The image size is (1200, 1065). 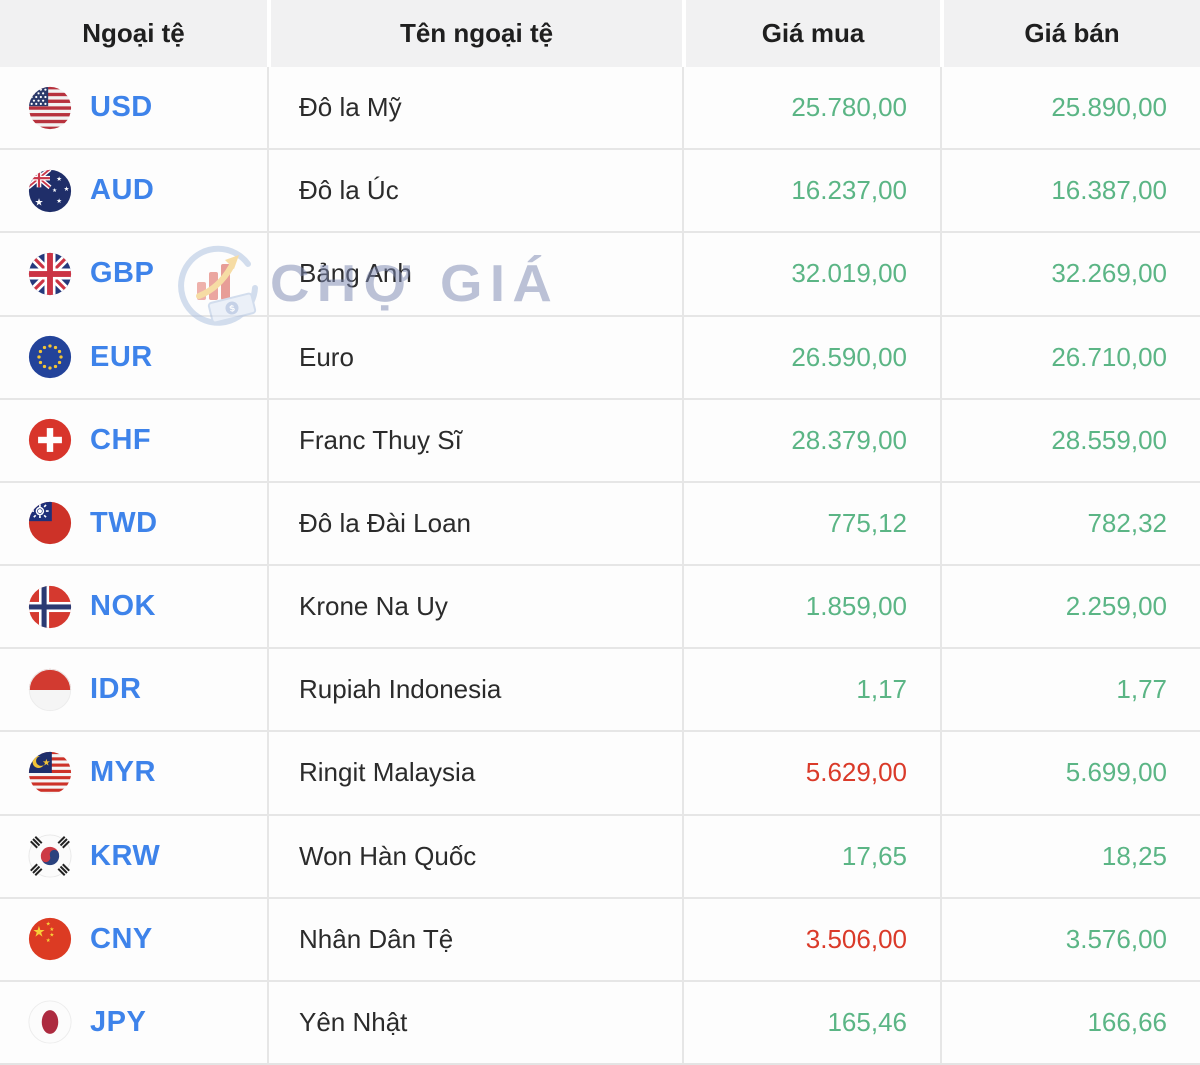 What do you see at coordinates (400, 689) in the screenshot?
I see `currency-name-label: Rupiah Indonesia` at bounding box center [400, 689].